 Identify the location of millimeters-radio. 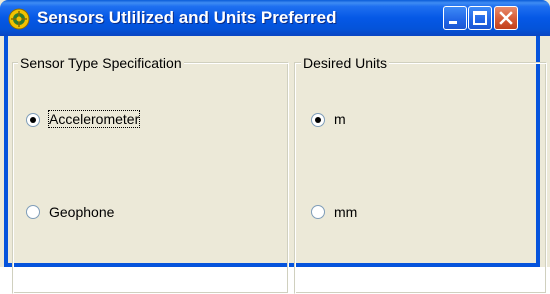
(318, 212).